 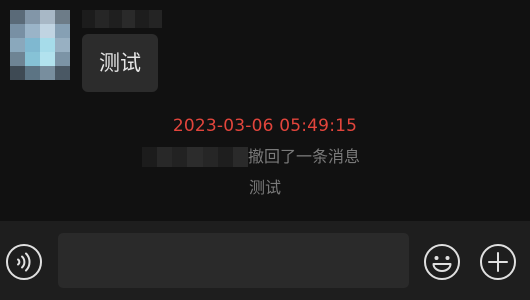 What do you see at coordinates (40, 45) in the screenshot?
I see `avatar` at bounding box center [40, 45].